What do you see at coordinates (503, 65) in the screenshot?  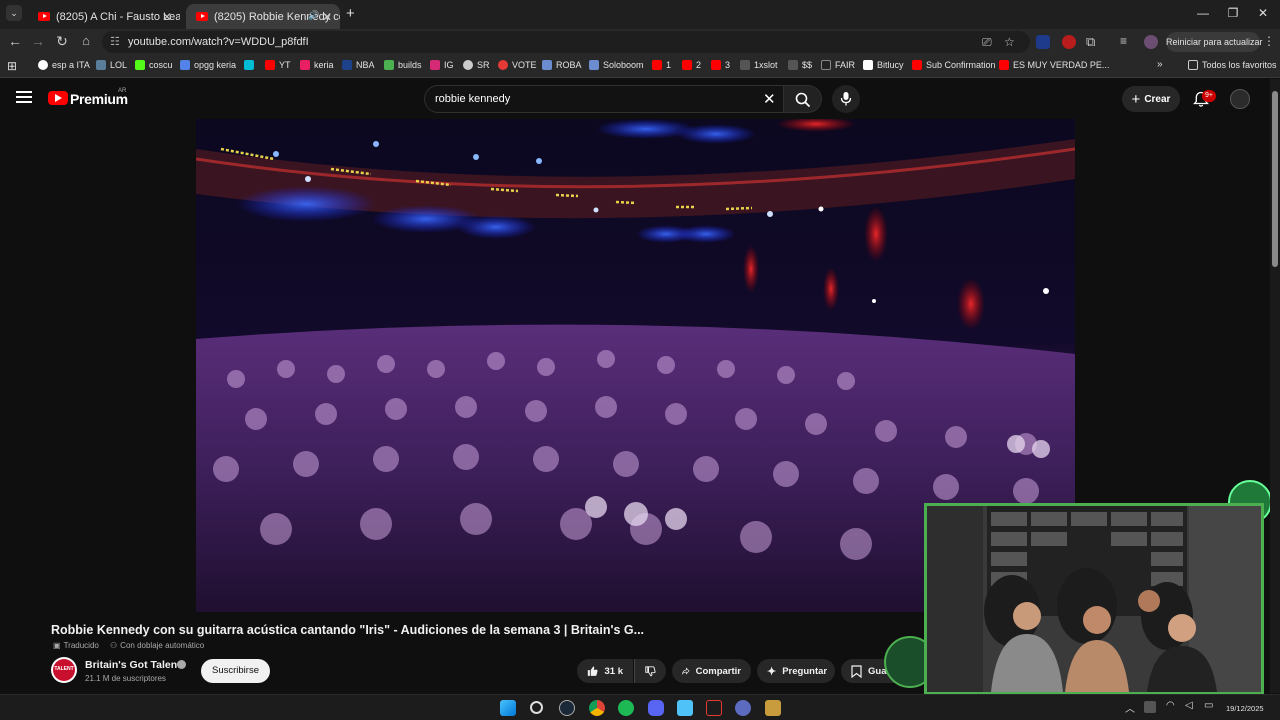 I see `vote-icon` at bounding box center [503, 65].